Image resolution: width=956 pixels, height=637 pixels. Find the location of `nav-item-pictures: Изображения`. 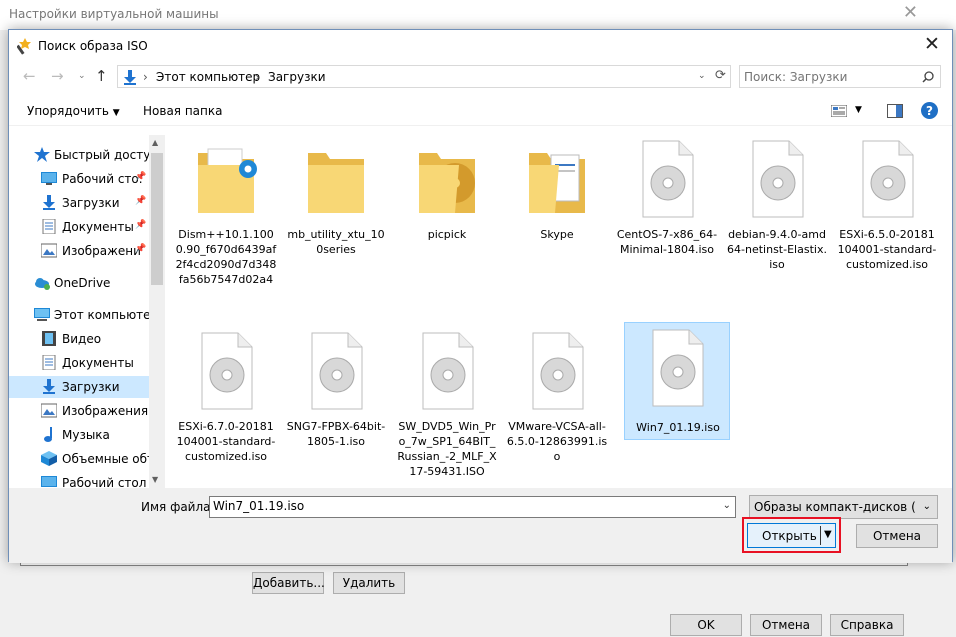

nav-item-pictures: Изображения is located at coordinates (79, 411).